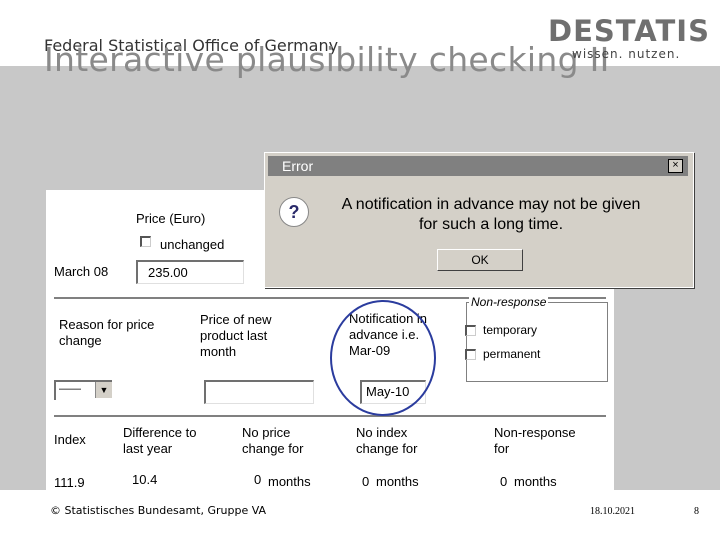 Image resolution: width=720 pixels, height=540 pixels. I want to click on index-label: Index, so click(70, 439).